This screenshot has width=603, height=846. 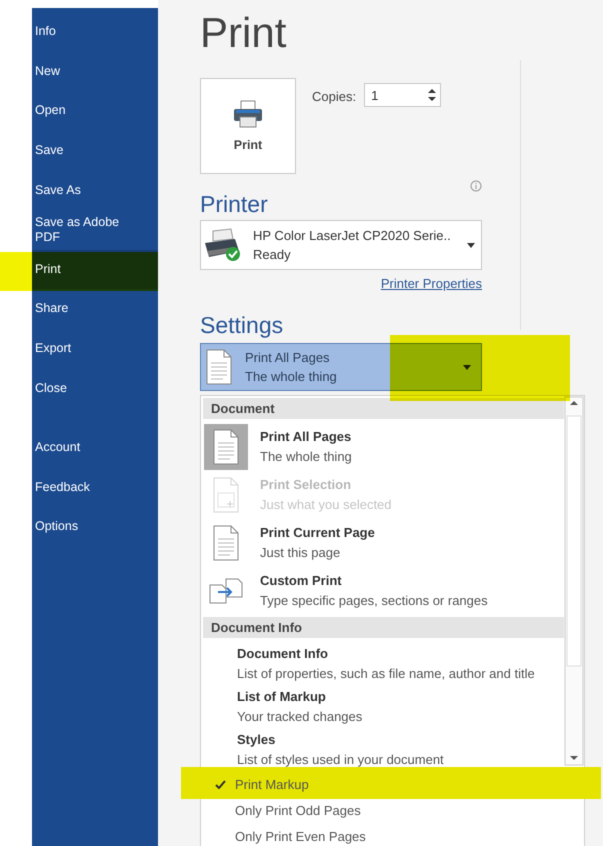 What do you see at coordinates (403, 95) in the screenshot?
I see `copies-field: 1` at bounding box center [403, 95].